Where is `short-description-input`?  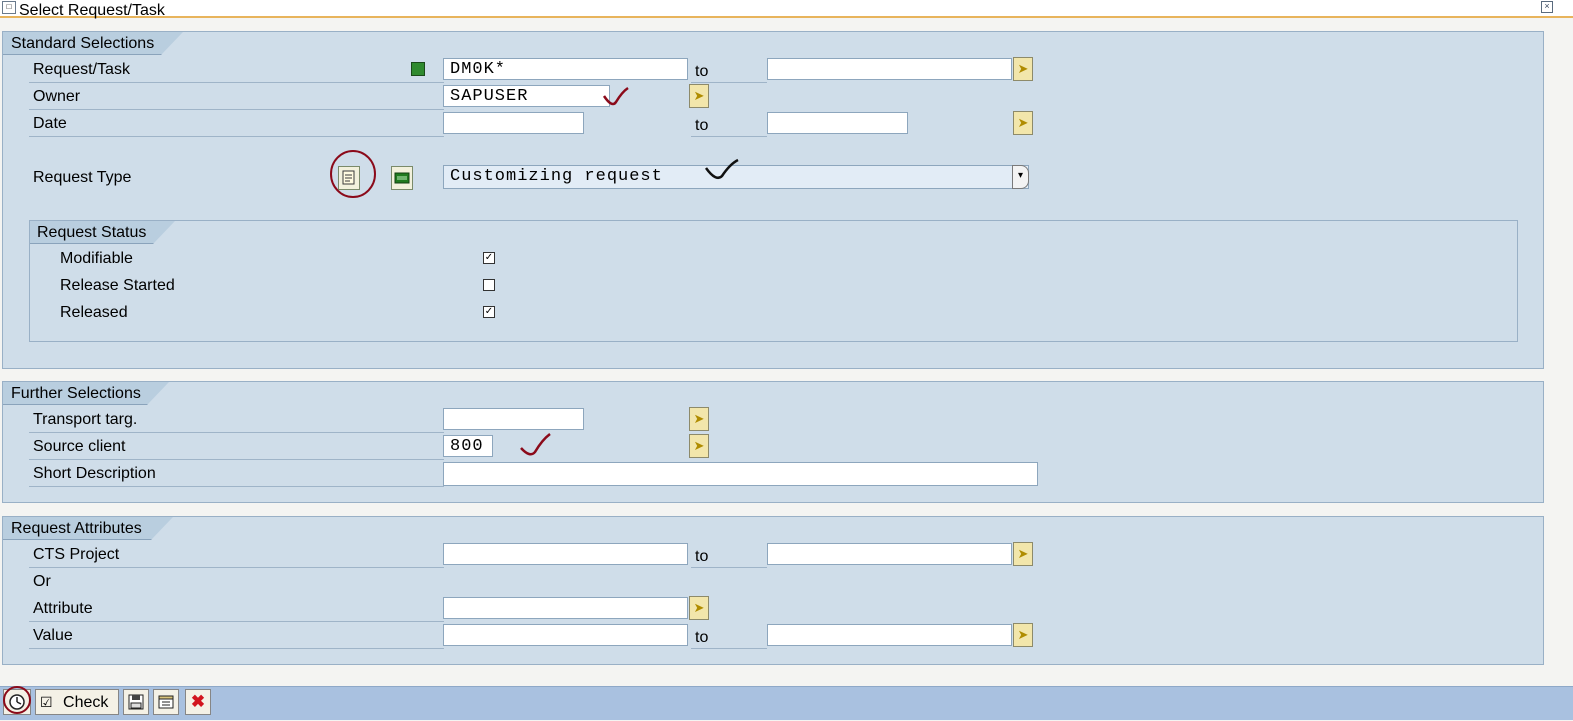
short-description-input is located at coordinates (740, 474).